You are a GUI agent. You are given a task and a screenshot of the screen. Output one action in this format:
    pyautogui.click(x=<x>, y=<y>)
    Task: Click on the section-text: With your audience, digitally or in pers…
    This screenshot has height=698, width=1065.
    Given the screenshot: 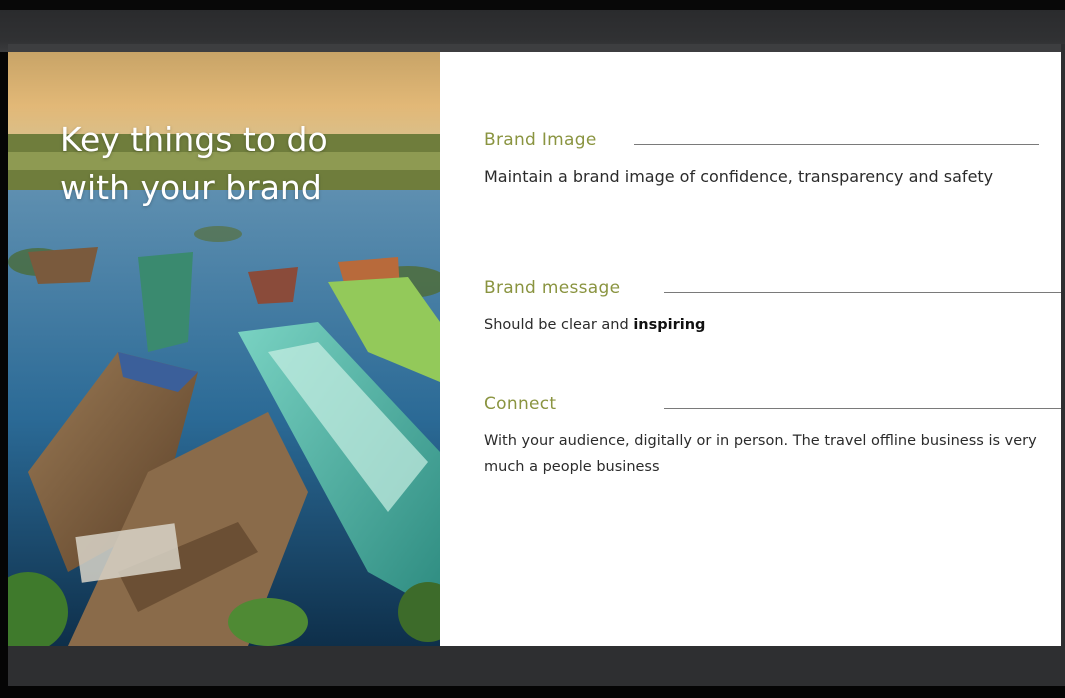 What is the action you would take?
    pyautogui.click(x=760, y=454)
    